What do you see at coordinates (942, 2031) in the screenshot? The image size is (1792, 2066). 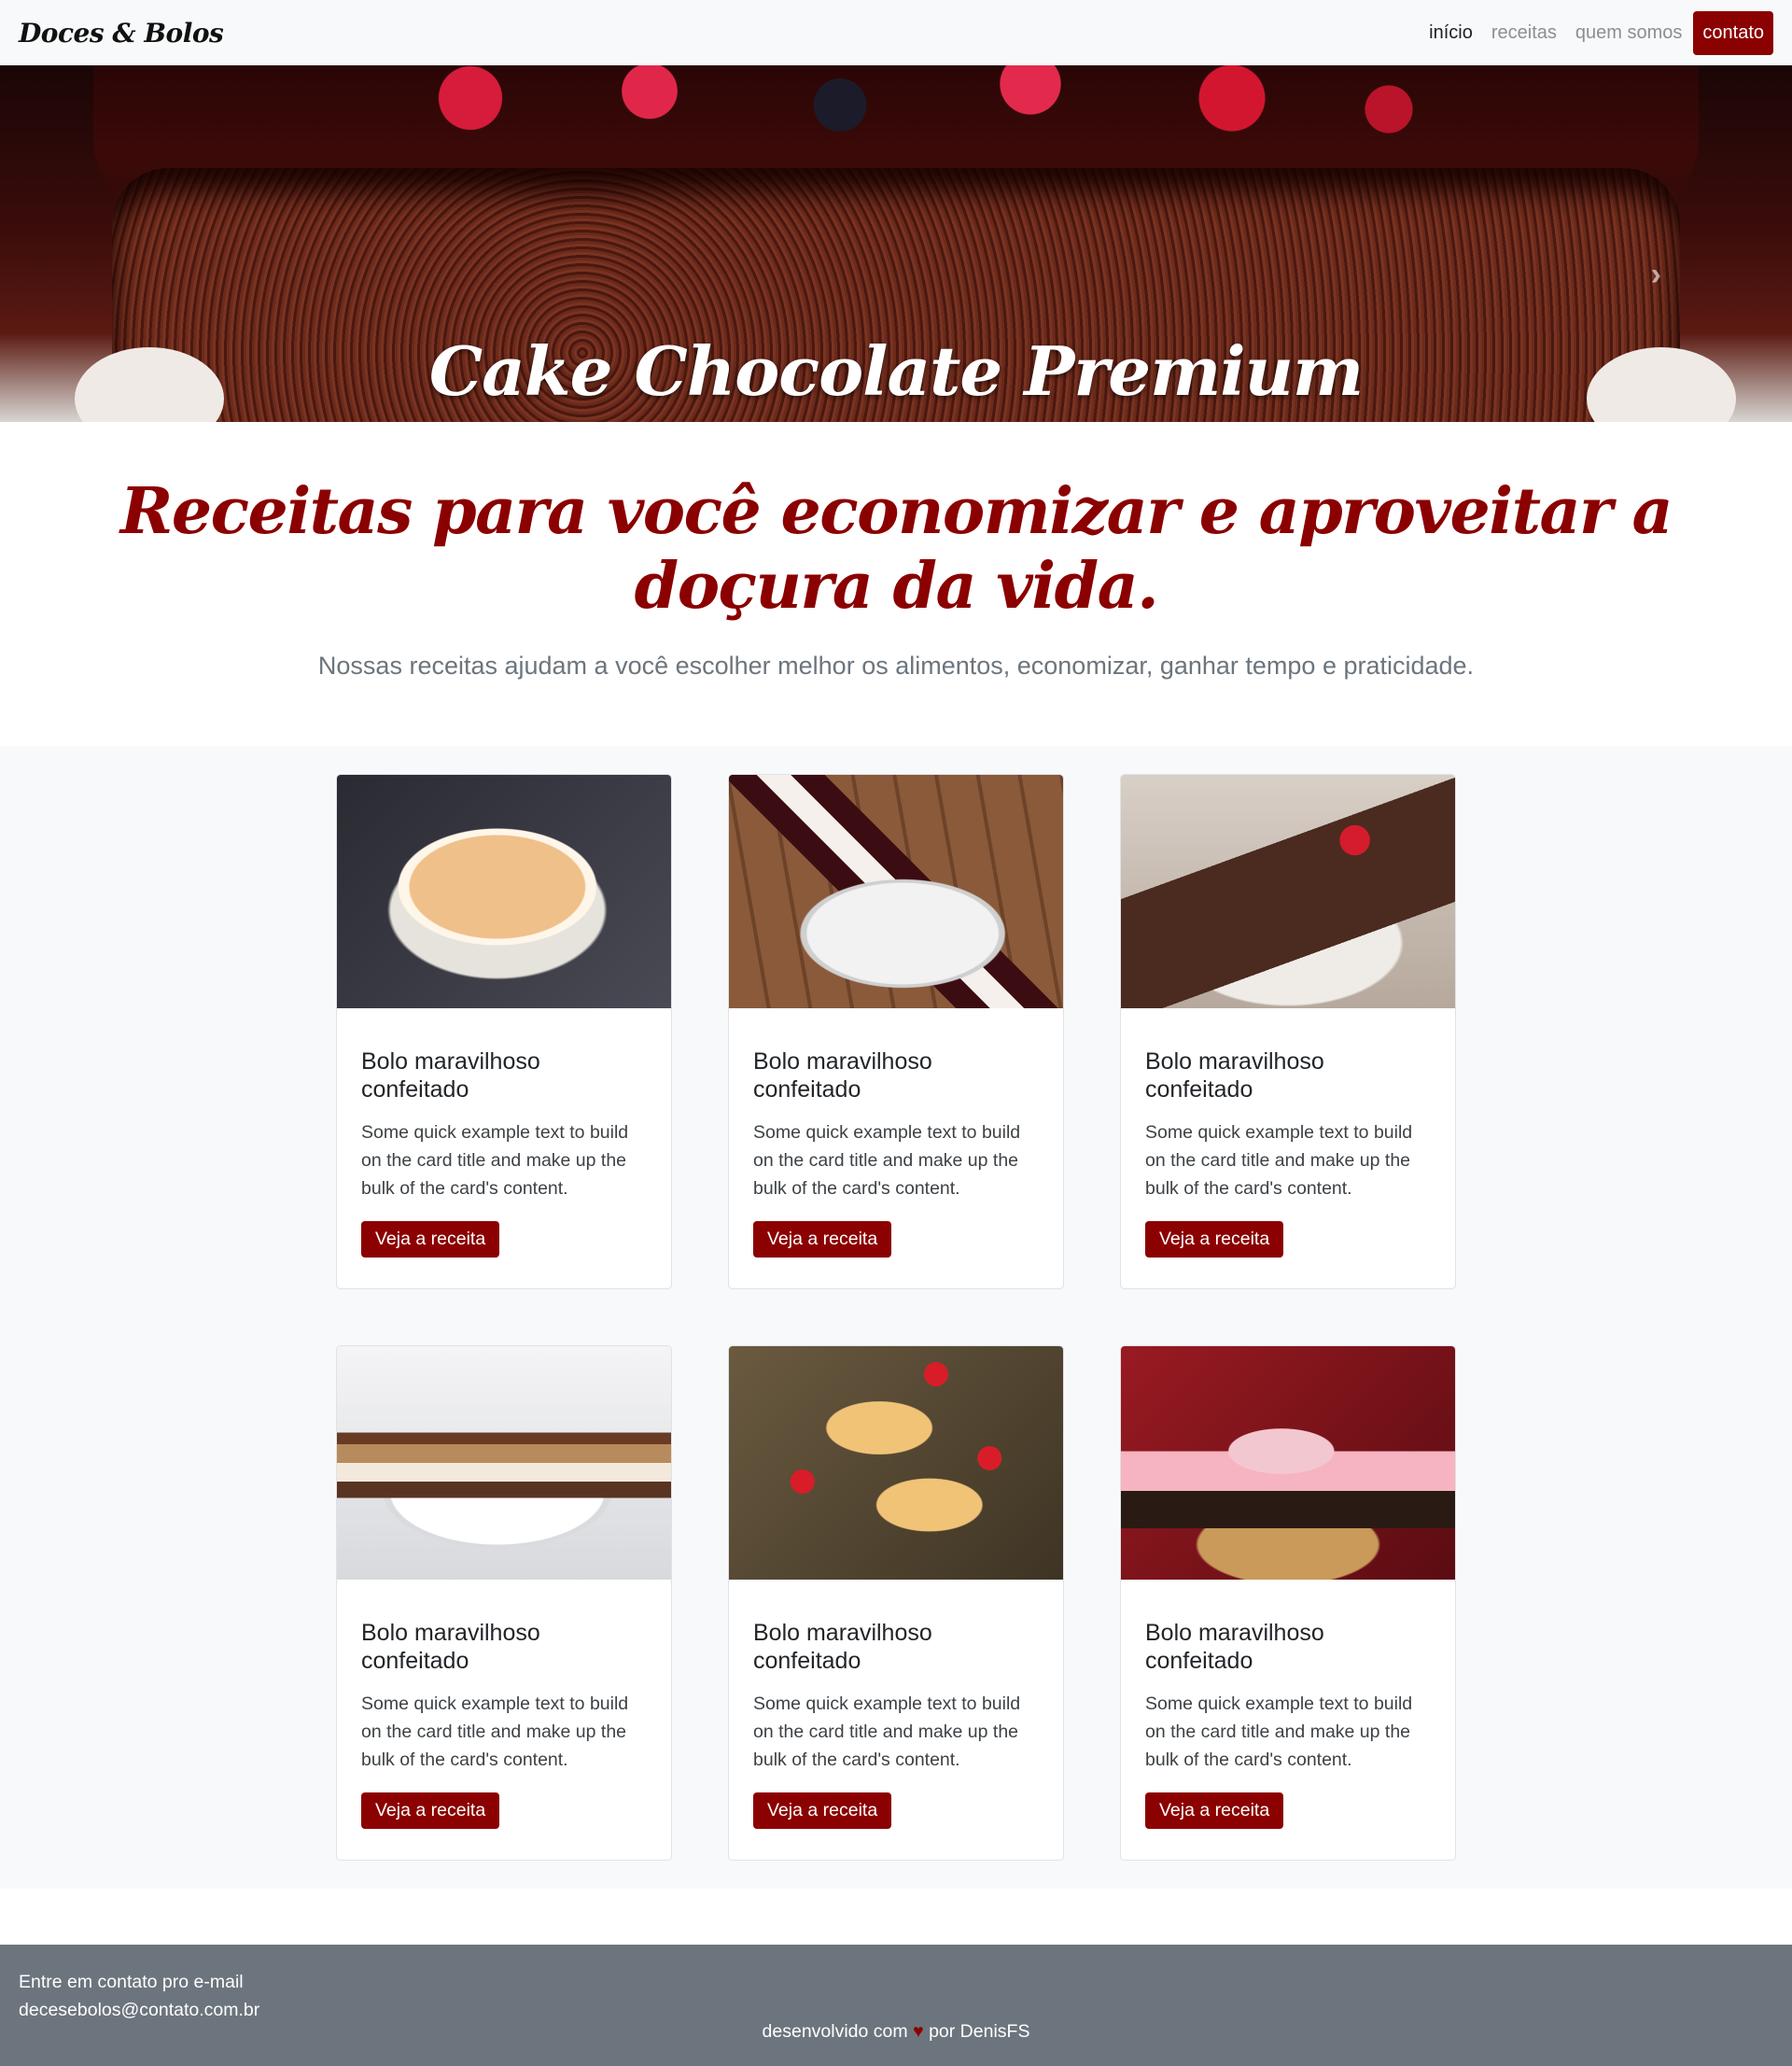 I see `footer-credits-by: por` at bounding box center [942, 2031].